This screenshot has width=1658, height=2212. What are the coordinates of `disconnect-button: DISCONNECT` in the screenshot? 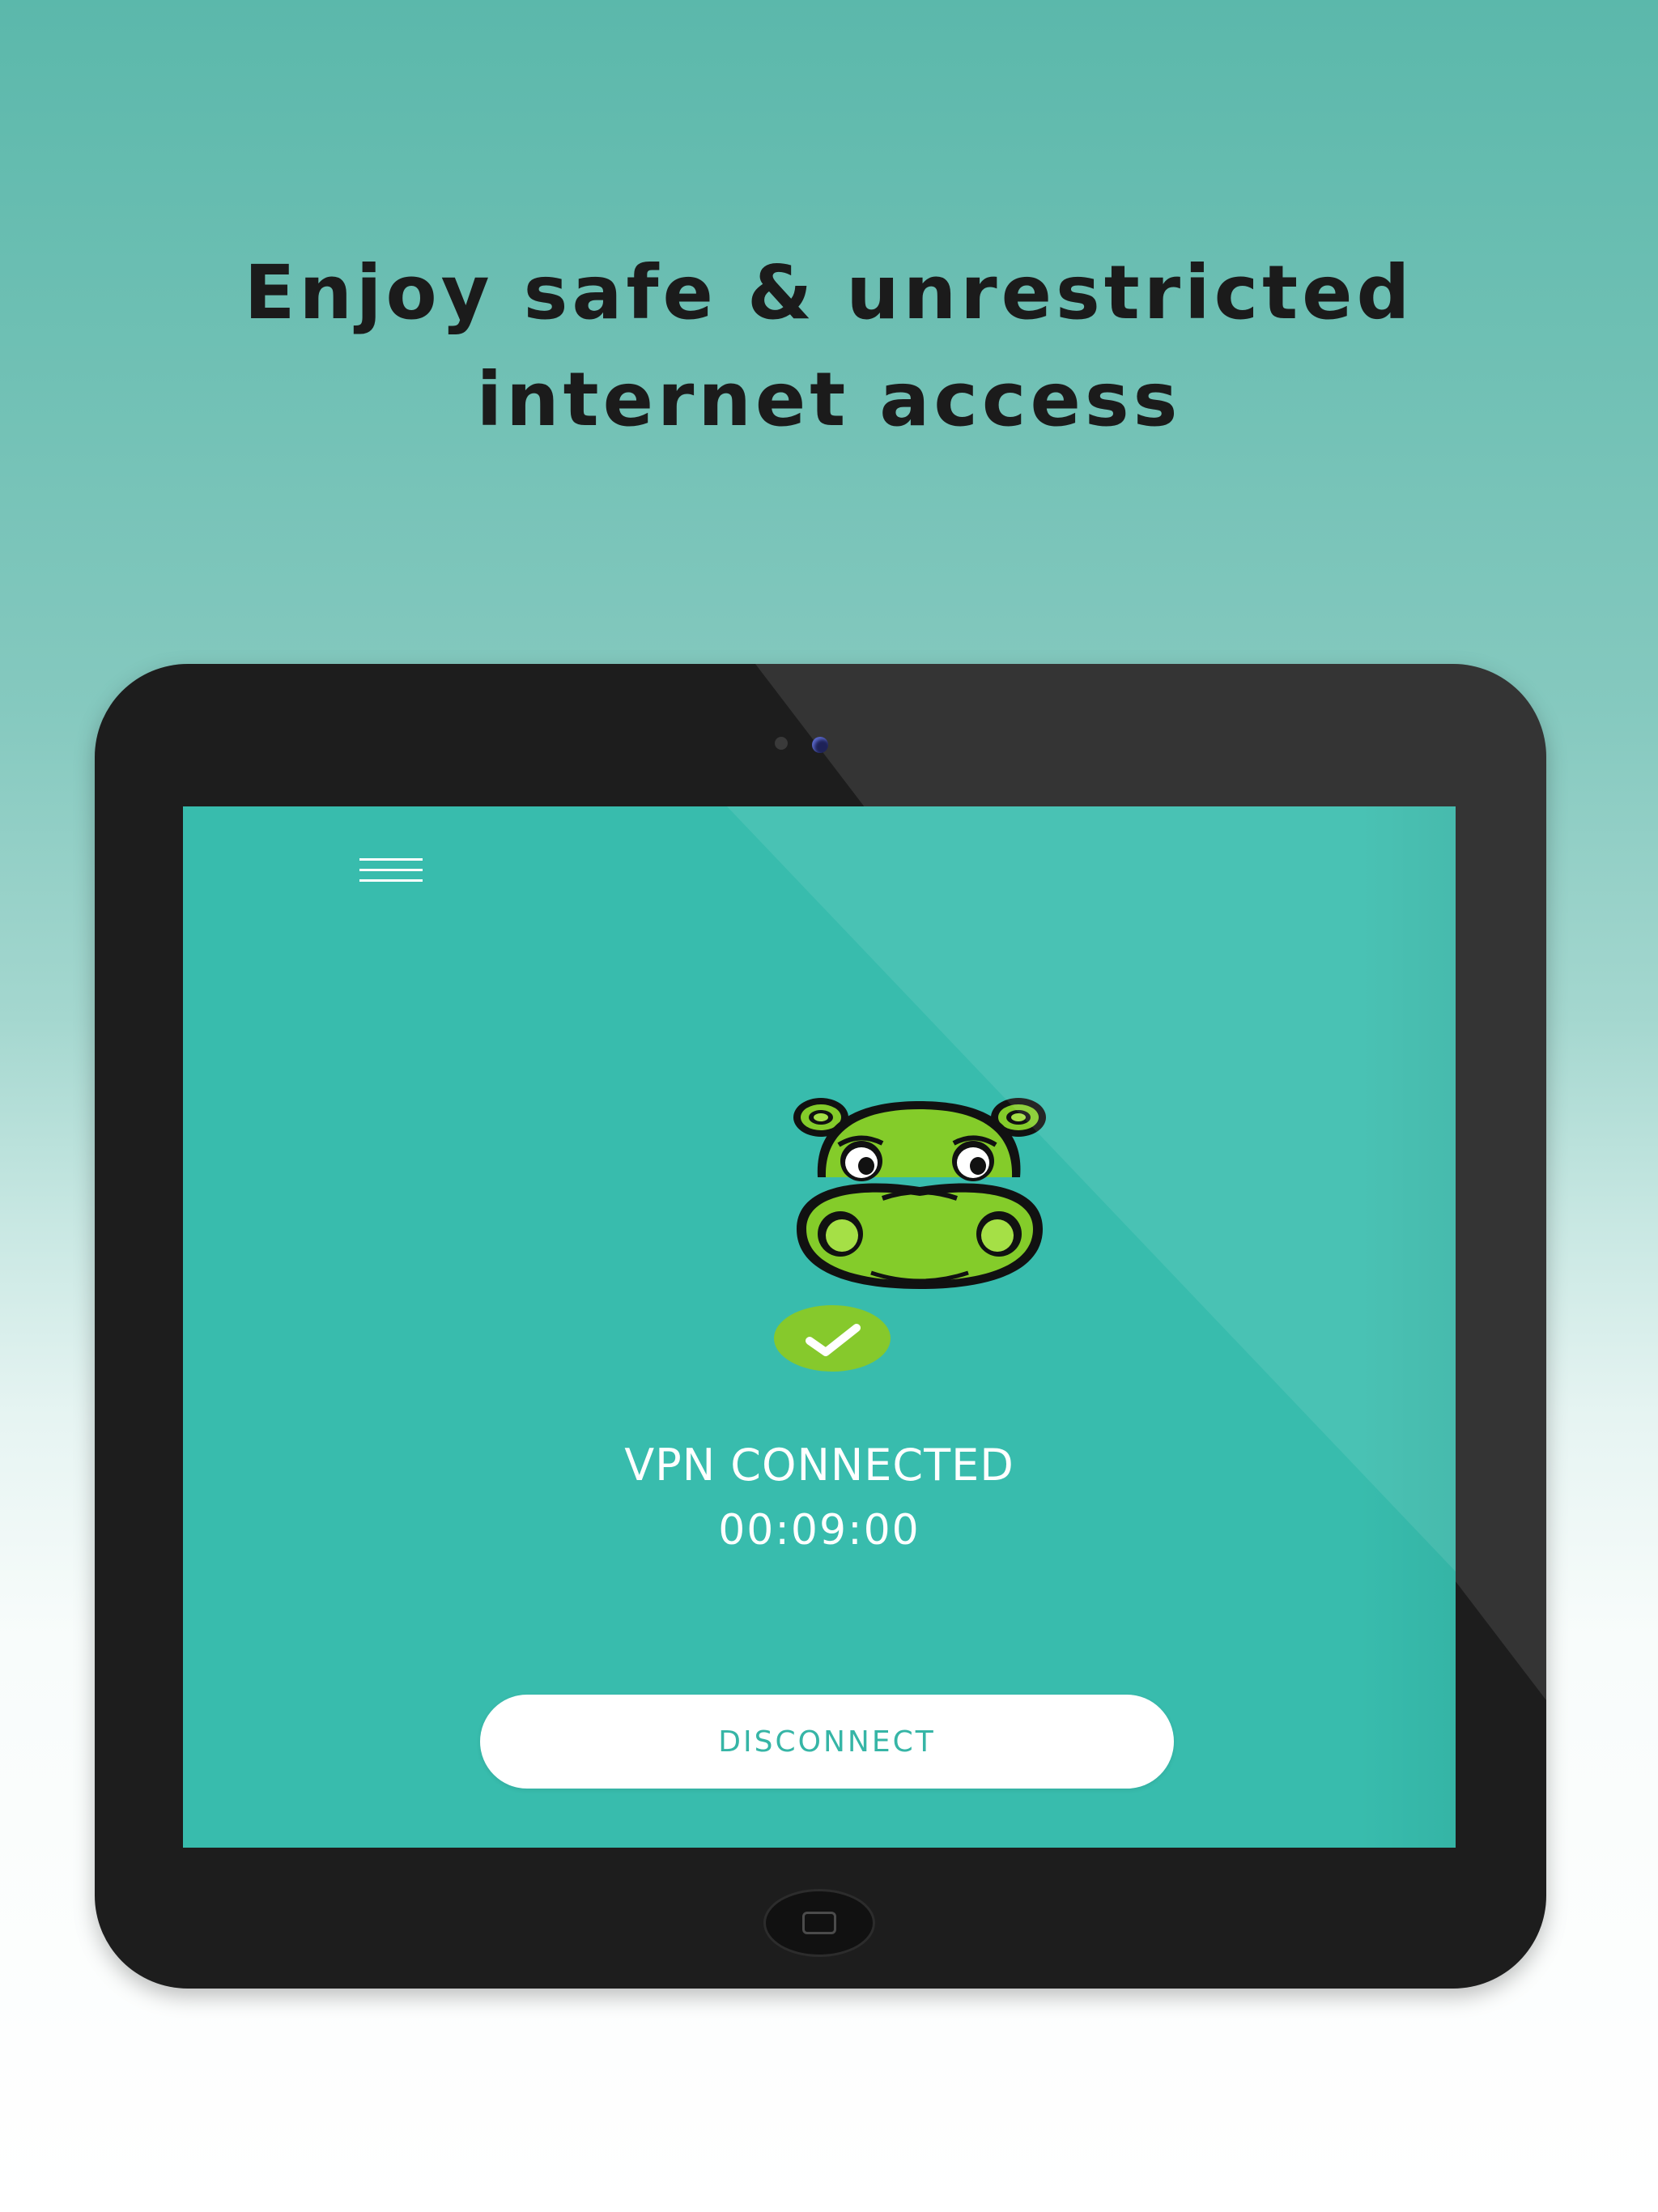 It's located at (827, 1742).